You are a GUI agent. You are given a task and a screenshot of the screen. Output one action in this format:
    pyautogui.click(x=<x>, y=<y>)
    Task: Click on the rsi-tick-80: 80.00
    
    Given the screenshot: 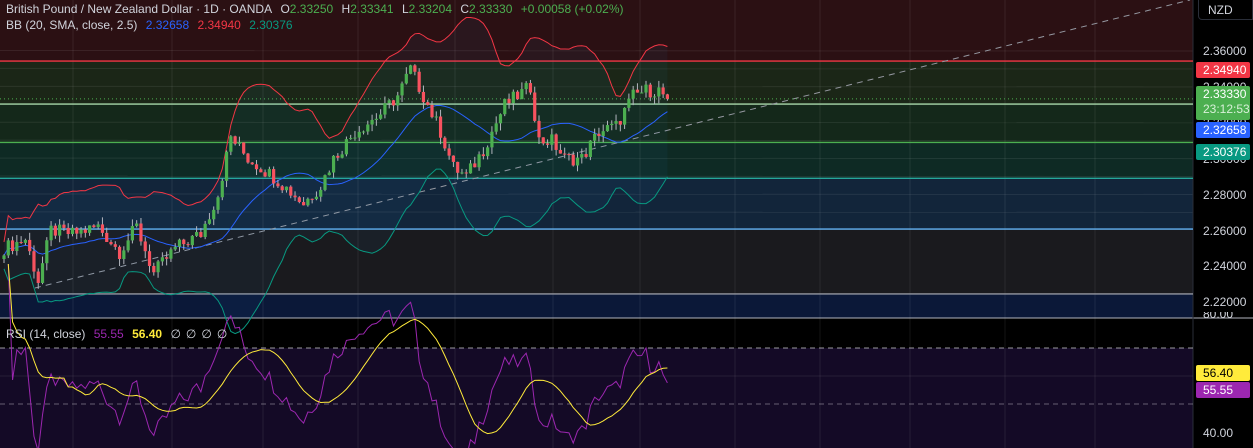 What is the action you would take?
    pyautogui.click(x=1218, y=316)
    